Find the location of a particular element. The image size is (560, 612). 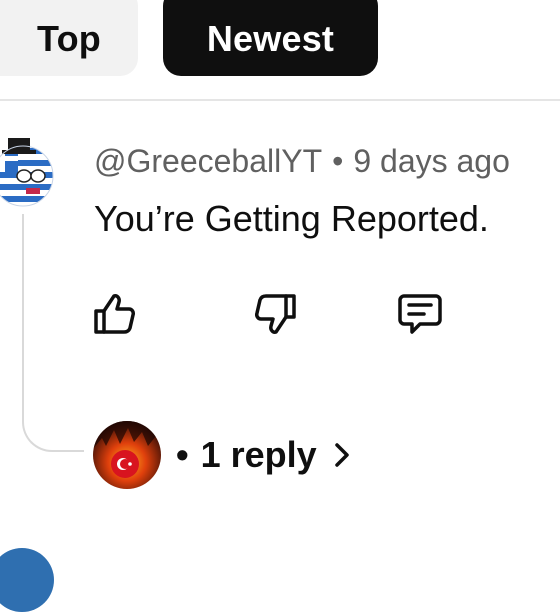

comment-author: @GreeceballYT is located at coordinates (208, 161).